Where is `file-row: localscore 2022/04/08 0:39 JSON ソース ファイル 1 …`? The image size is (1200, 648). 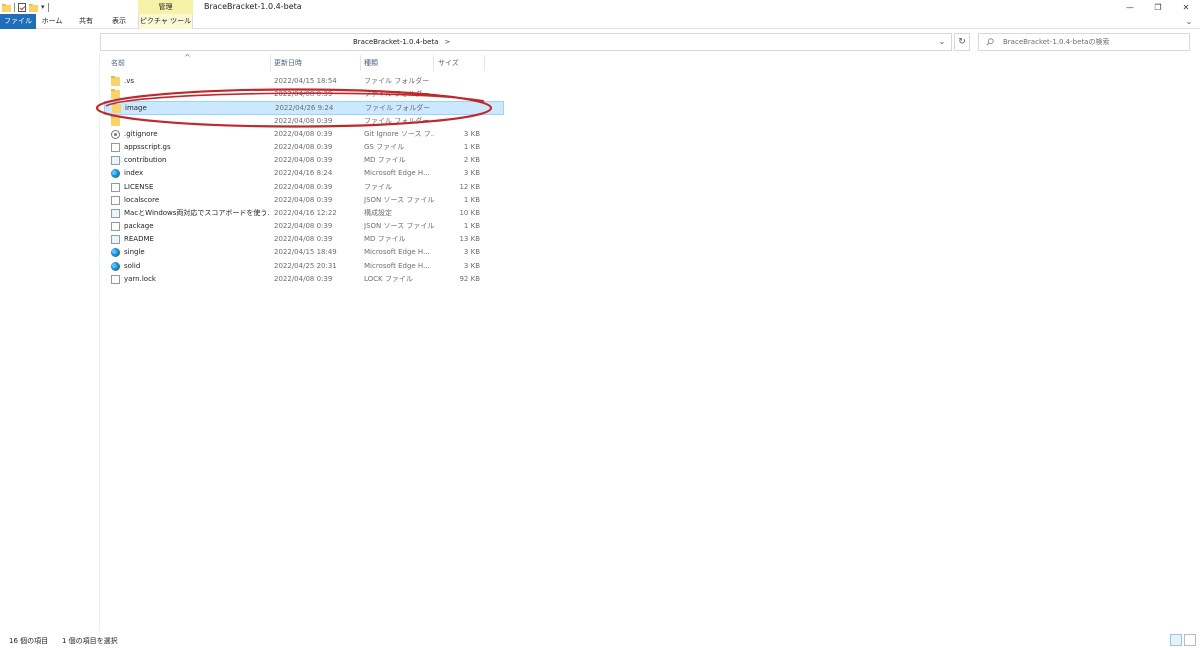
file-row: localscore 2022/04/08 0:39 JSON ソース ファイル 1 … is located at coordinates (304, 200).